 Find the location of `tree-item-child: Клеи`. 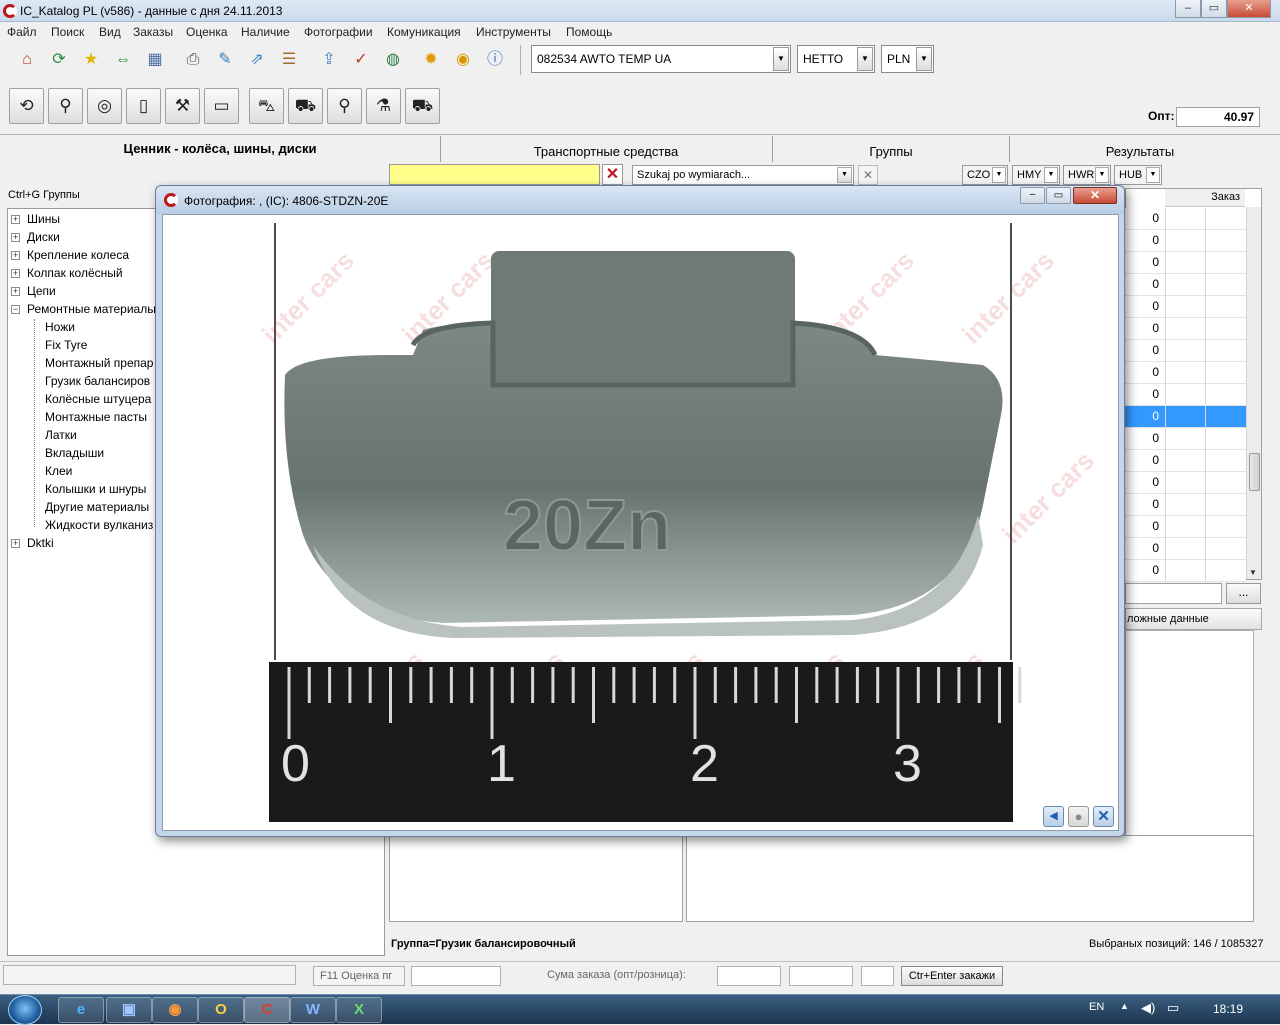

tree-item-child: Клеи is located at coordinates (58, 471).